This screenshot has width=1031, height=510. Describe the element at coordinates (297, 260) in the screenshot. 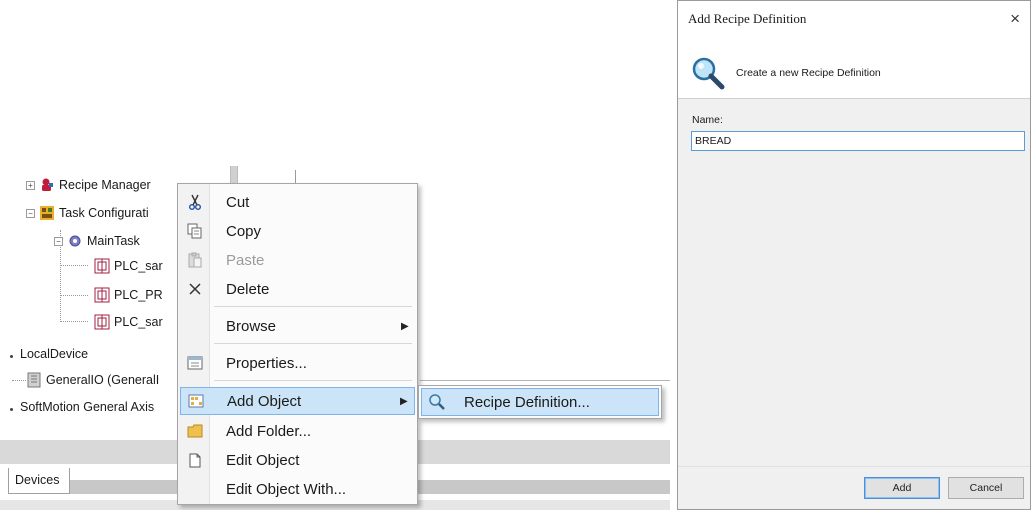

I see `menu-item-paste: Paste` at that location.